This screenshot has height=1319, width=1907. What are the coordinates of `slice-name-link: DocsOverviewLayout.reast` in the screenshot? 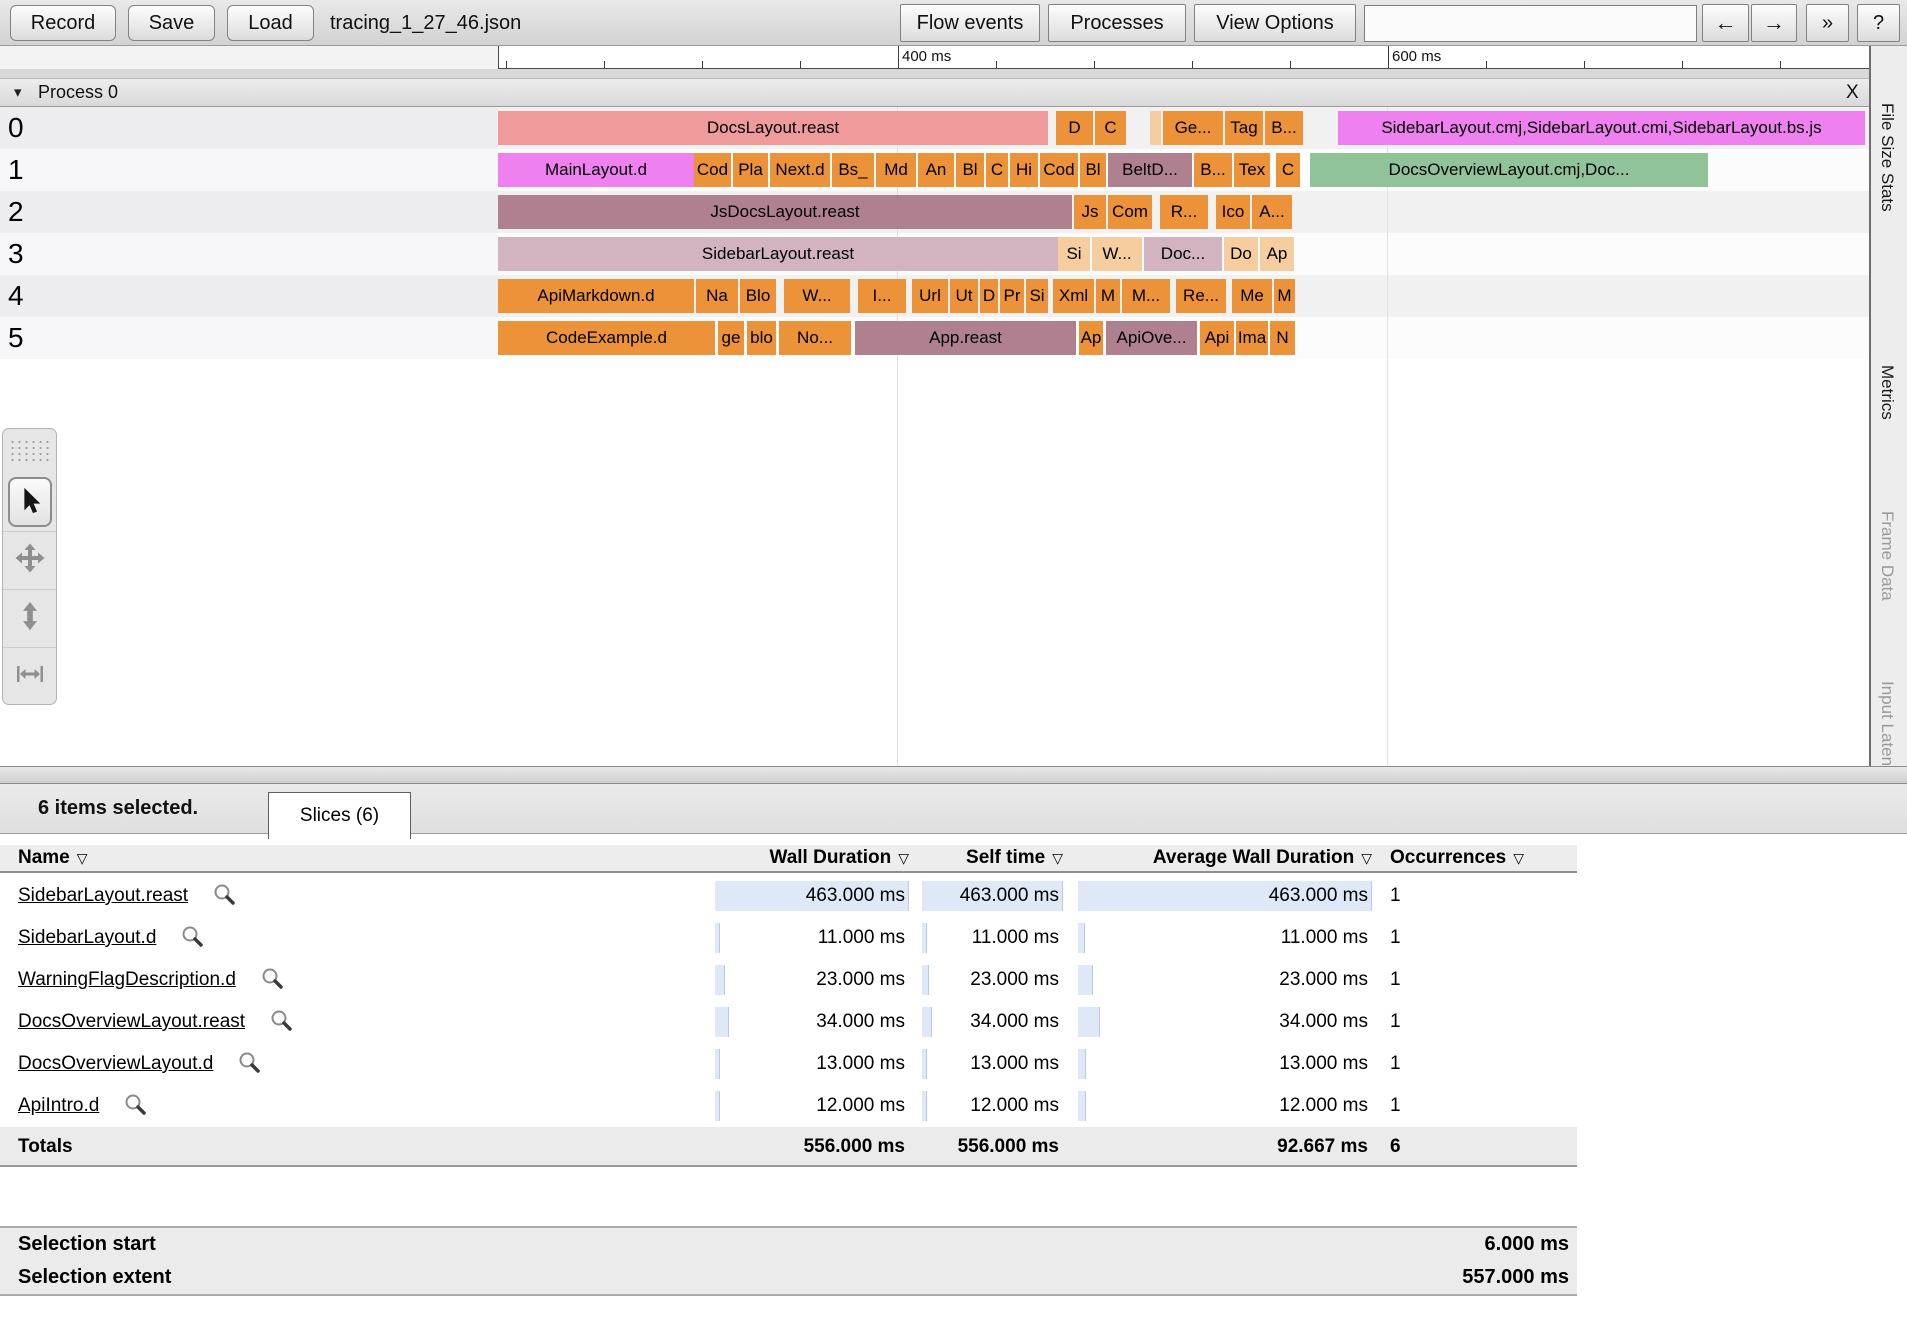 It's located at (131, 1021).